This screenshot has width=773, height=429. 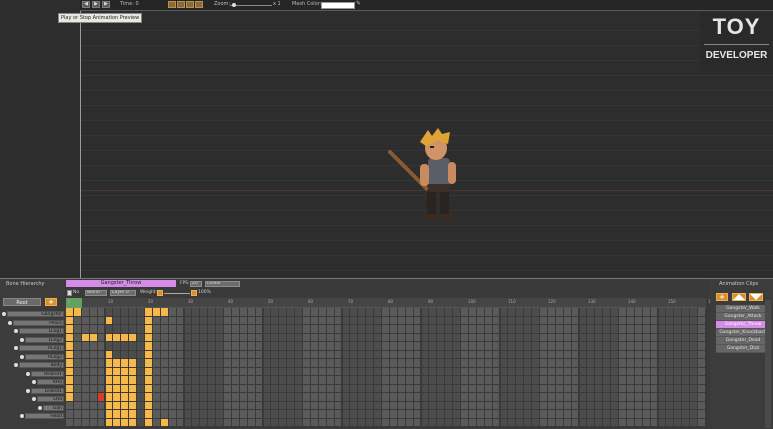 What do you see at coordinates (338, 5) in the screenshot?
I see `mesh-color-field` at bounding box center [338, 5].